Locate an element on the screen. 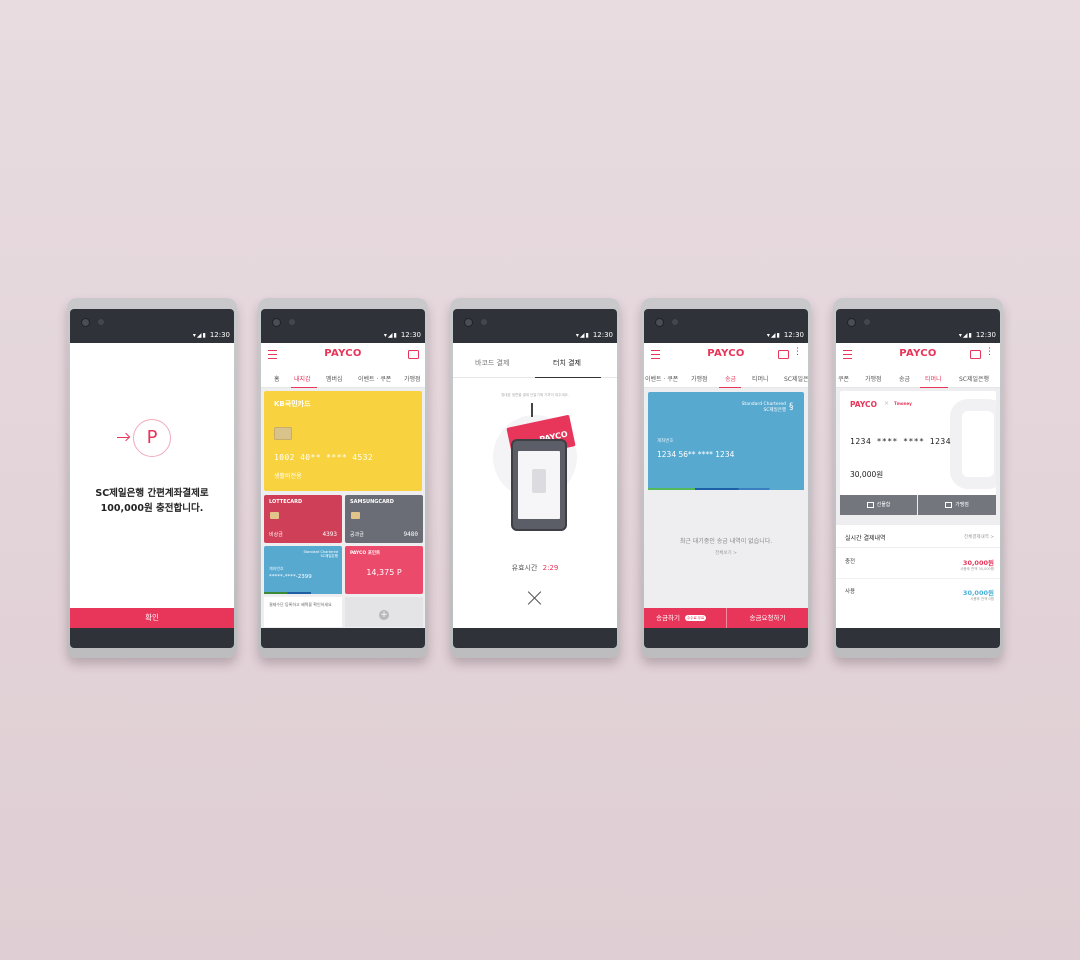  history-all-link: 전체결제내역 > is located at coordinates (979, 537).